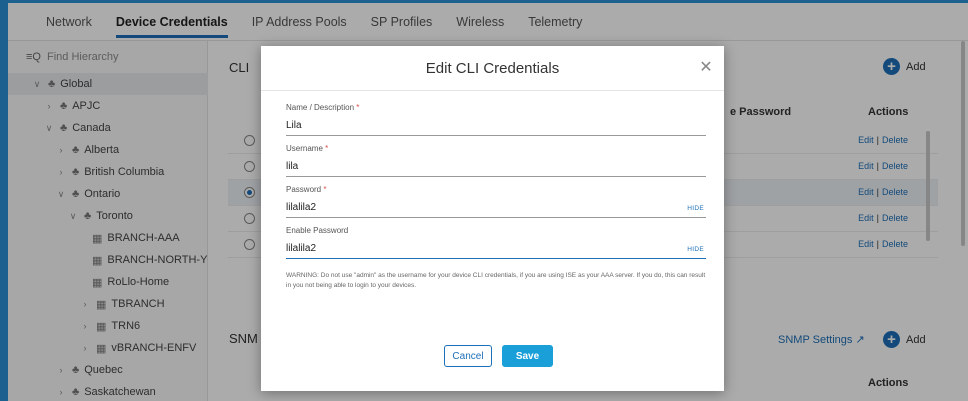 This screenshot has height=401, width=968. Describe the element at coordinates (706, 68) in the screenshot. I see `close-icon: ✕` at that location.